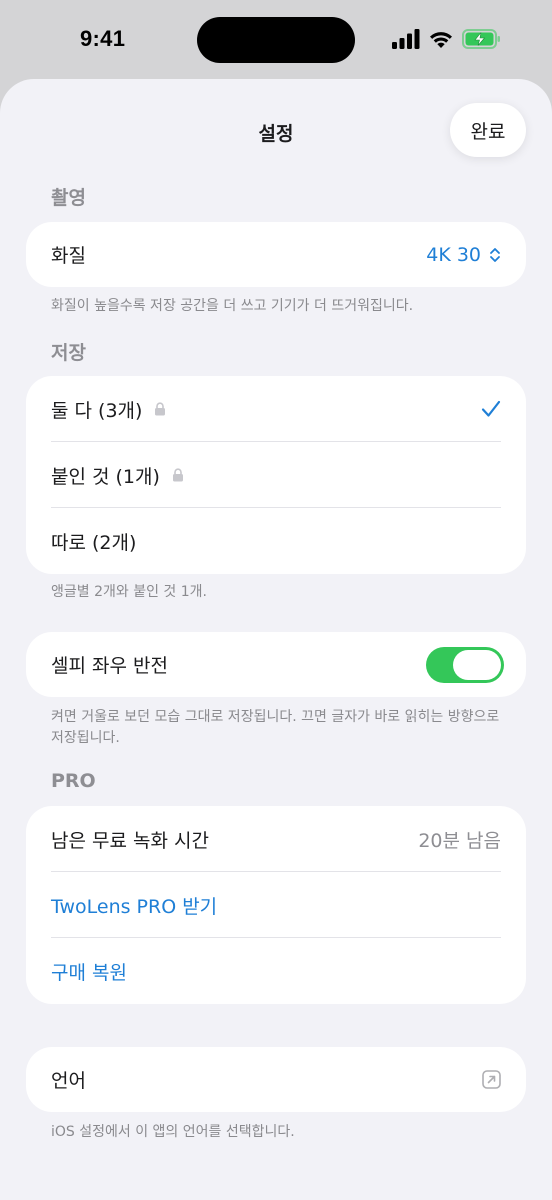 The image size is (552, 1200). Describe the element at coordinates (68, 198) in the screenshot. I see `section-header-capture: 촬영` at that location.